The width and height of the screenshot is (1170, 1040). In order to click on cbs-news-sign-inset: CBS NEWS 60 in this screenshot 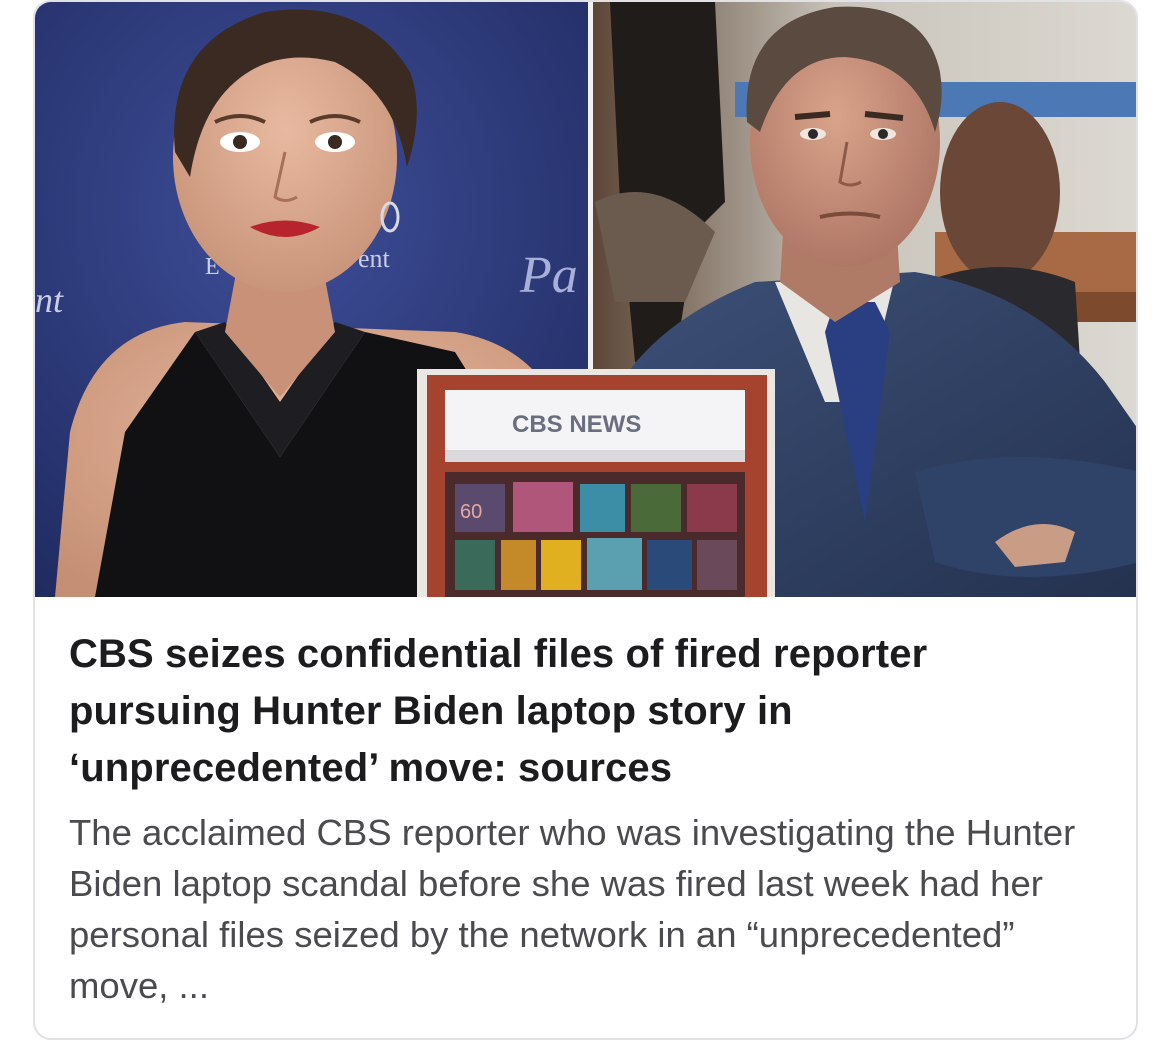, I will do `click(596, 483)`.